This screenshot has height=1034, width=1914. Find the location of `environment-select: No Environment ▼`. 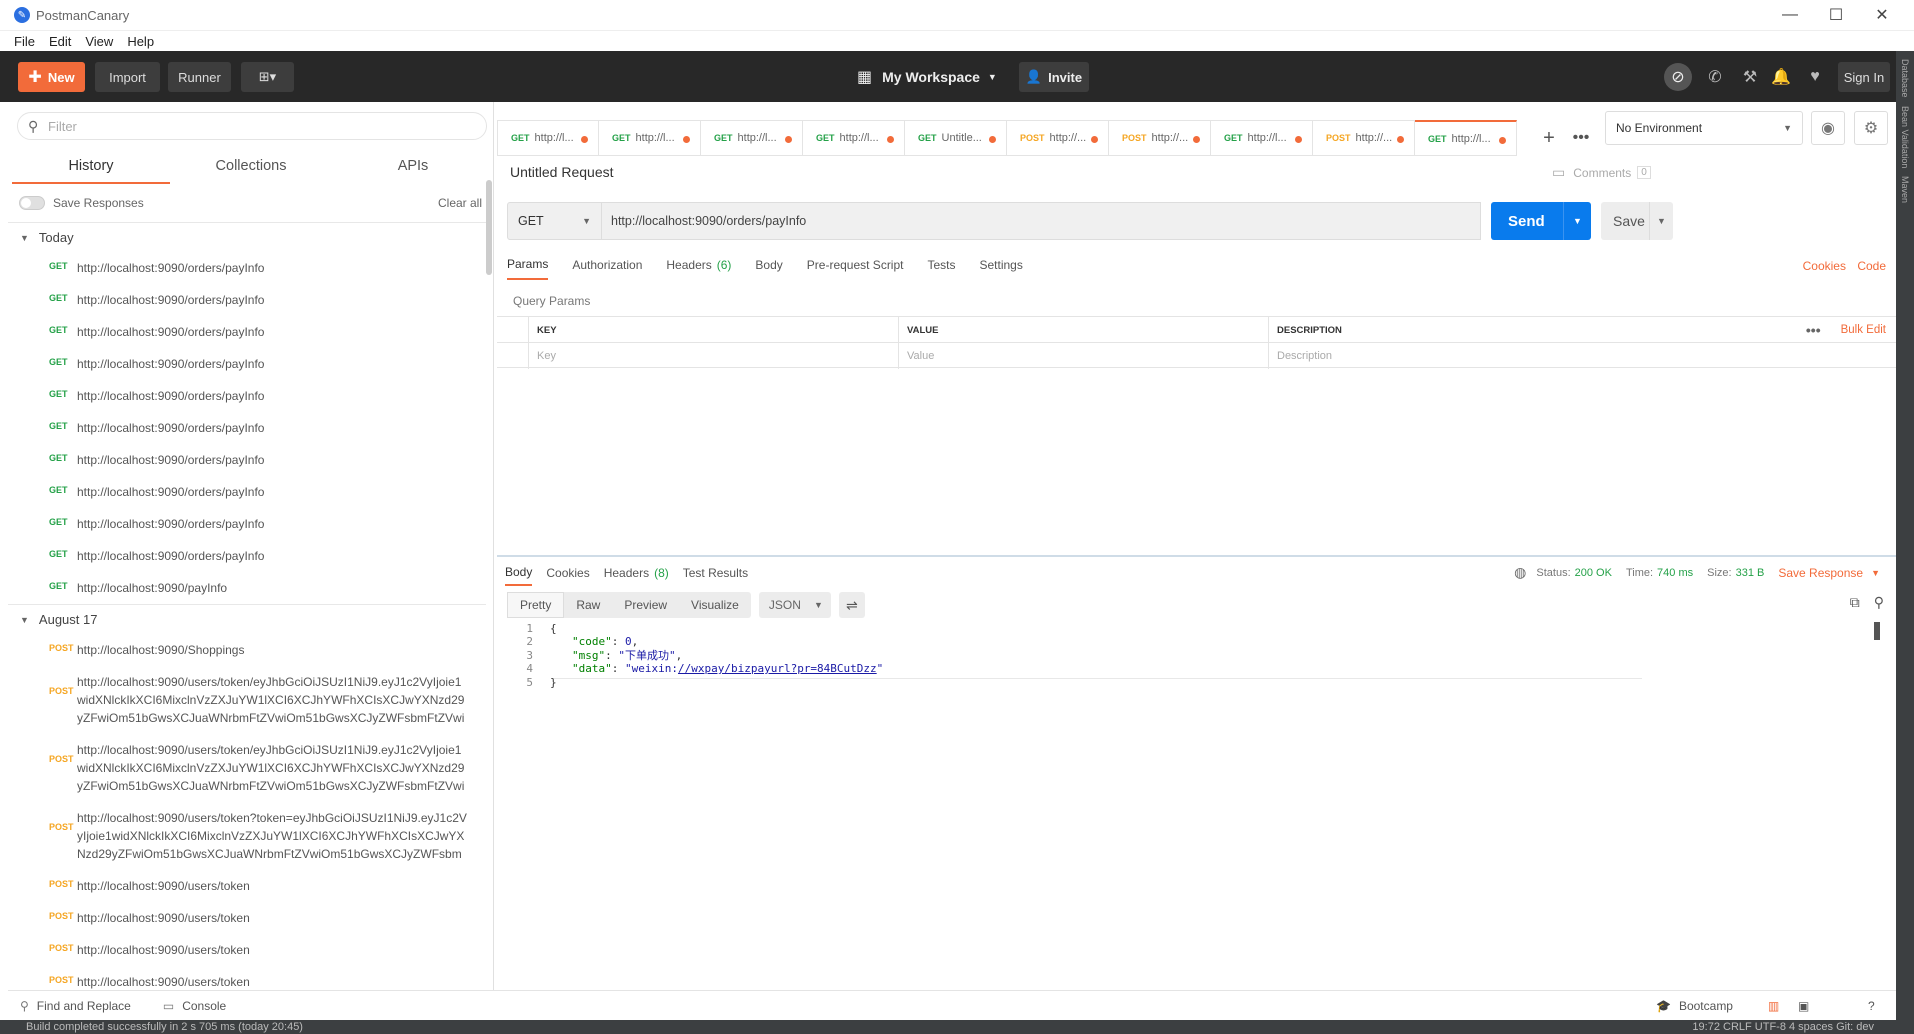

environment-select: No Environment ▼ is located at coordinates (1704, 128).